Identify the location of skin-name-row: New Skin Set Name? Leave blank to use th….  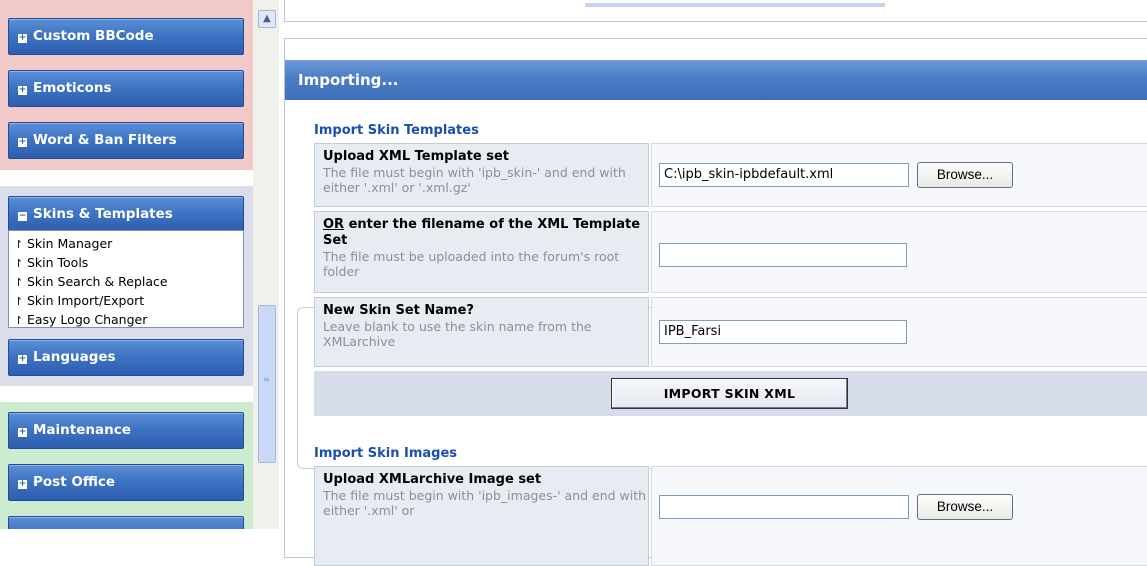
(730, 332).